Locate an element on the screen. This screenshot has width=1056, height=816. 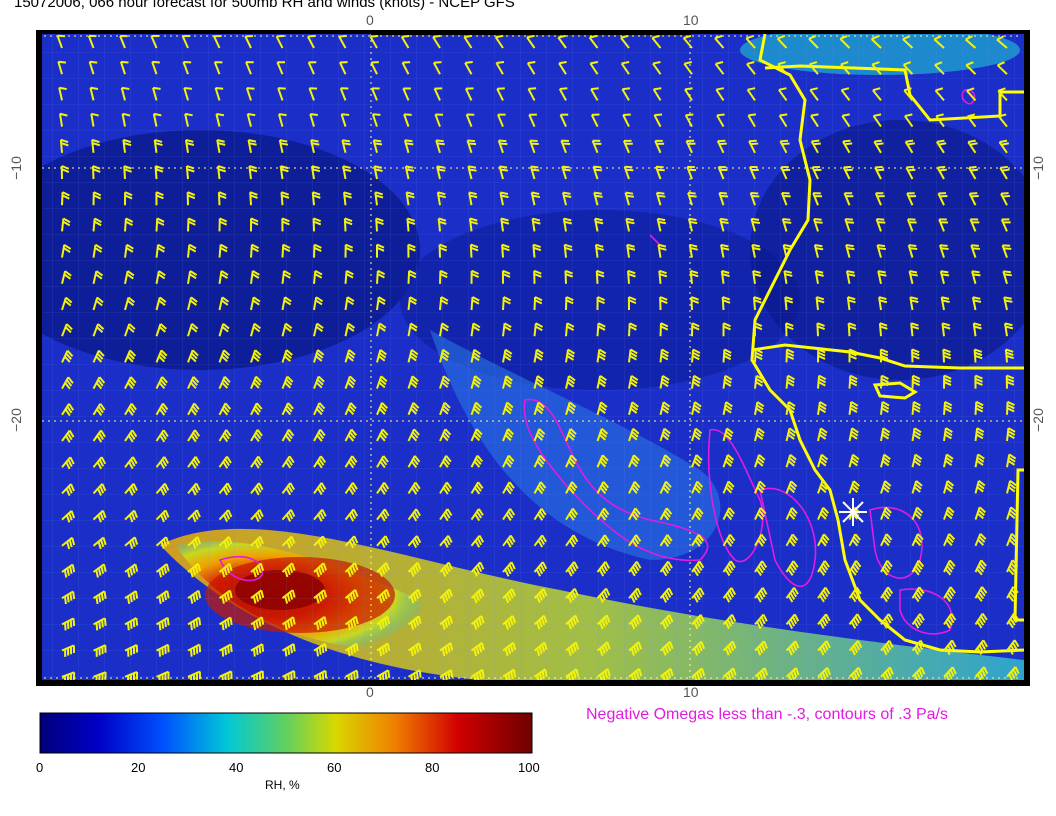
colorbar-tick-40: 40 is located at coordinates (236, 767).